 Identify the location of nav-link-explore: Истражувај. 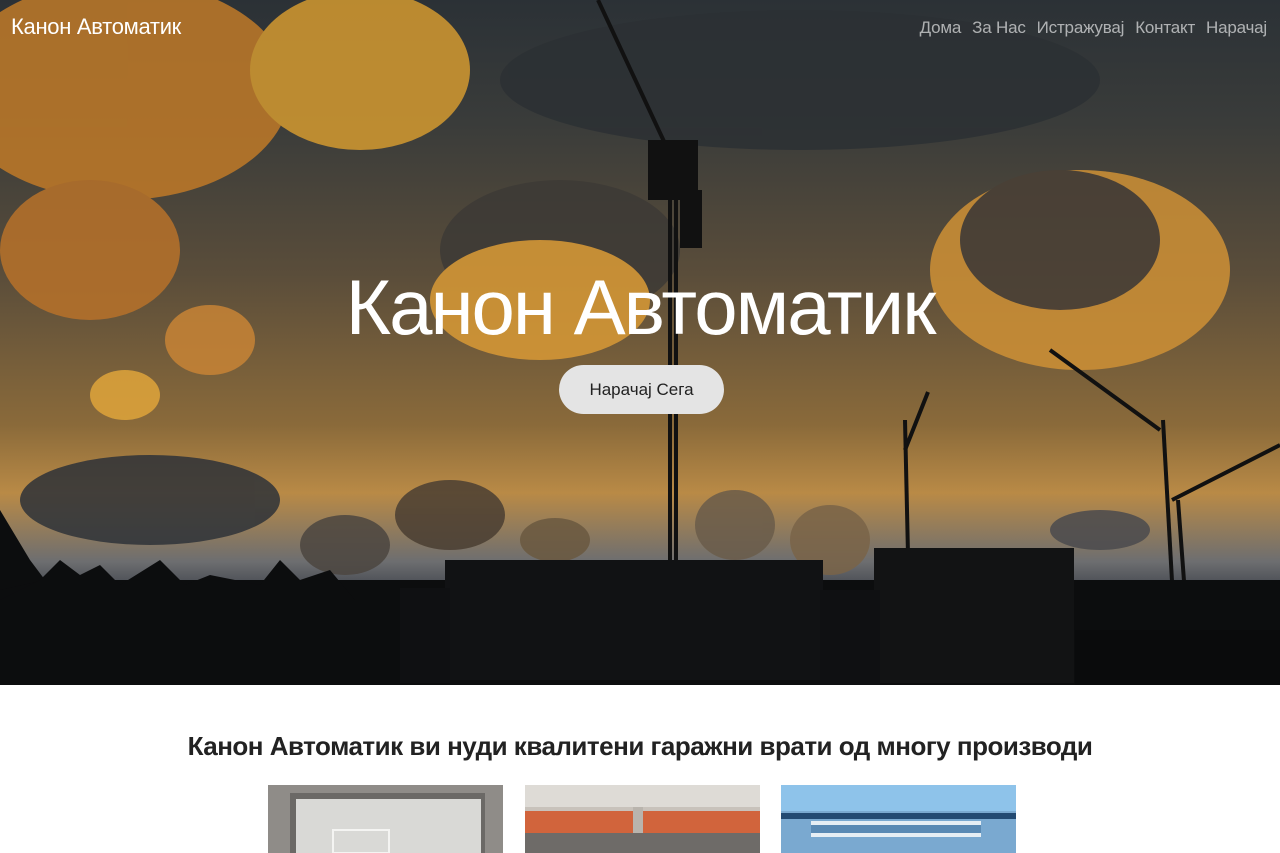
(1081, 28).